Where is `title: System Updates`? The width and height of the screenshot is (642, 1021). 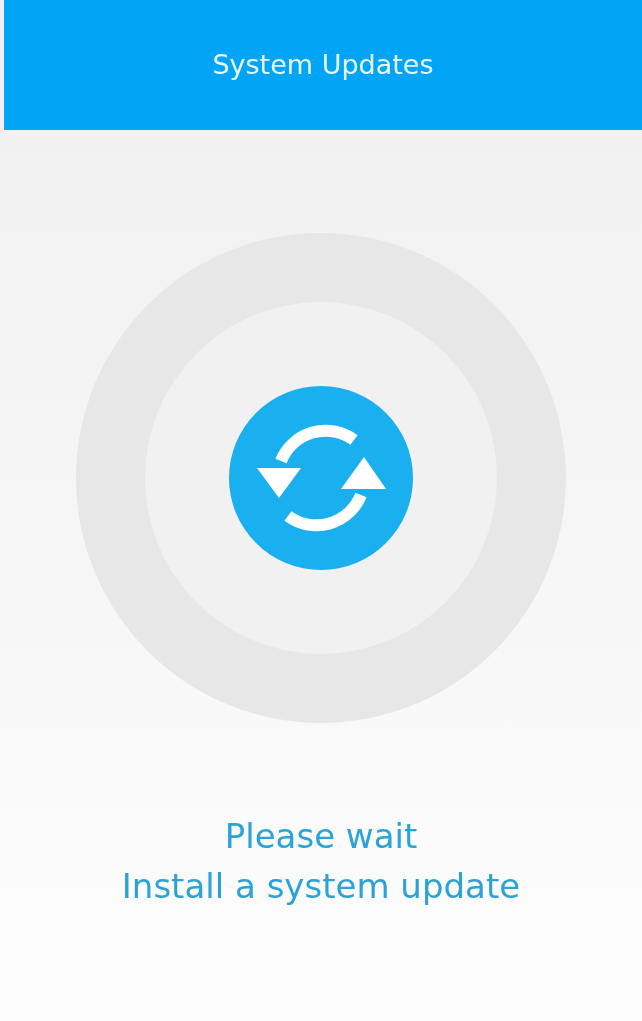
title: System Updates is located at coordinates (323, 64).